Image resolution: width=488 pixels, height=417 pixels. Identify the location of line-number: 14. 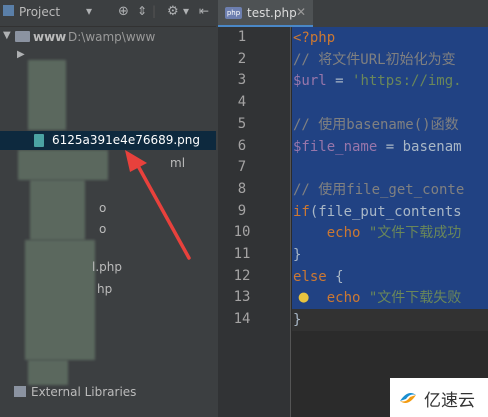
(242, 319).